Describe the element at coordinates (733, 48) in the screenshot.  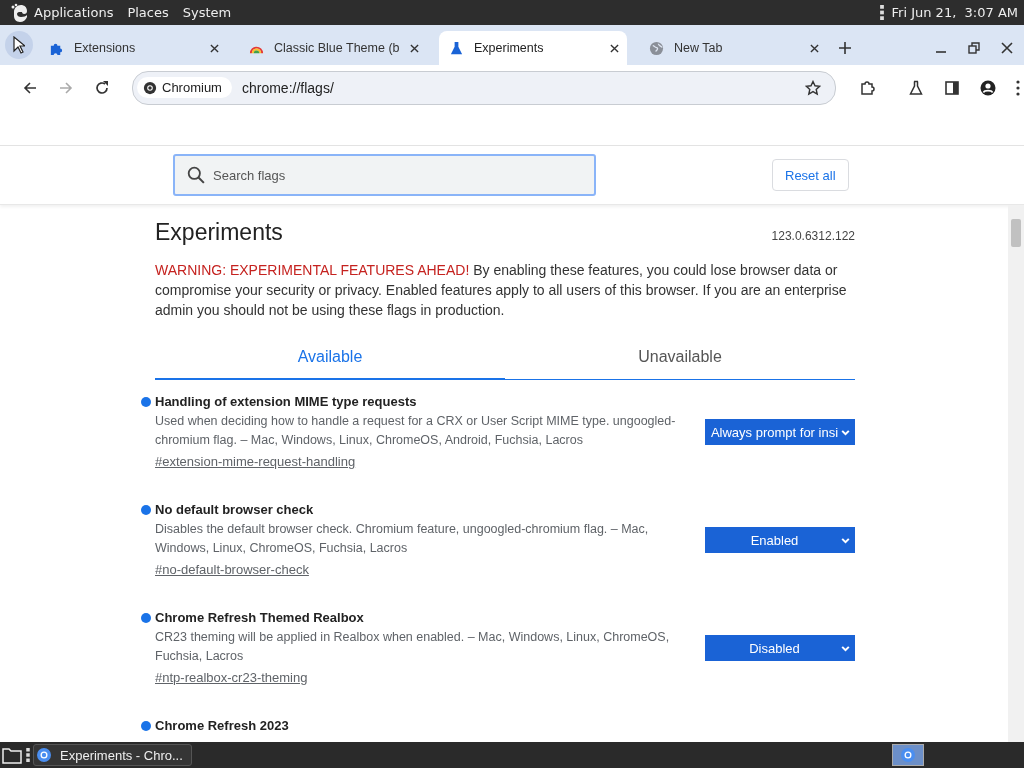
I see `browser-tab: New Tab` at that location.